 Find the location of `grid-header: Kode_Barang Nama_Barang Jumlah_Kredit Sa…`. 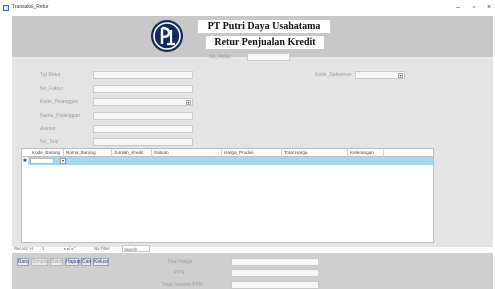

grid-header: Kode_Barang Nama_Barang Jumlah_Kredit Sa… is located at coordinates (227, 153).